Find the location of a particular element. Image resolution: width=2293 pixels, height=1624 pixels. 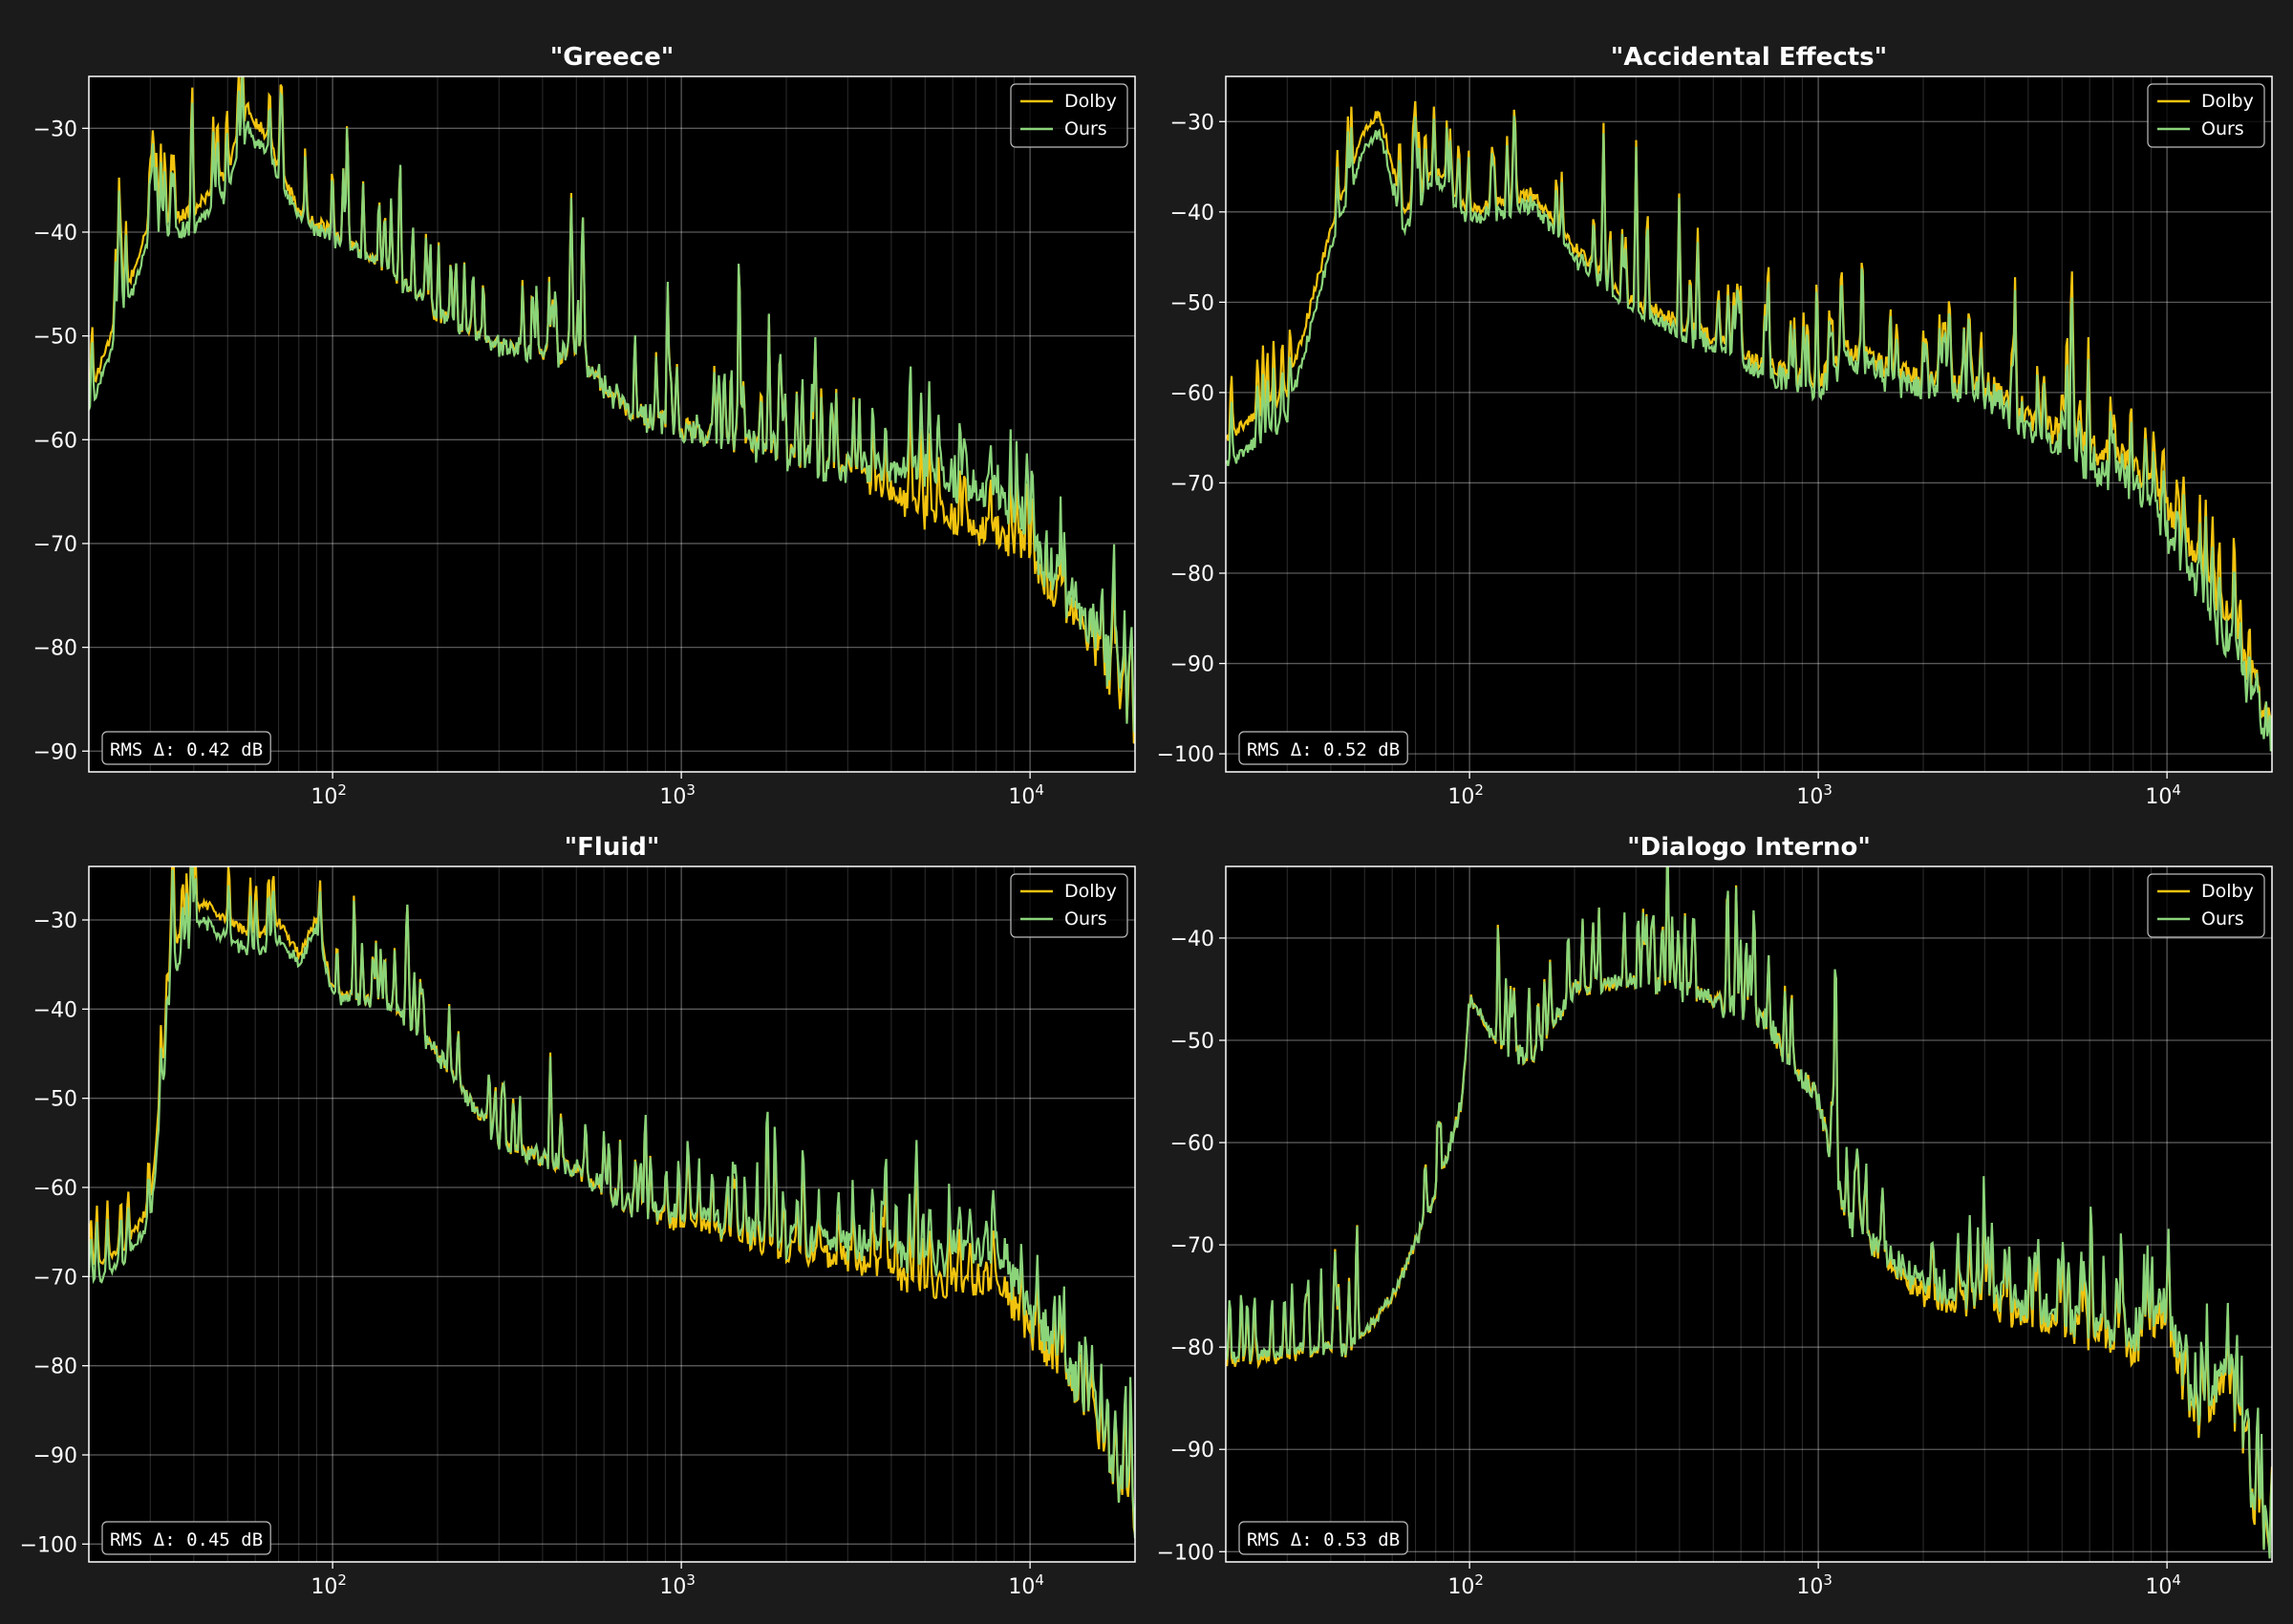

rms-annotation-text: RMS Δ: 0.42 dB is located at coordinates (186, 750).